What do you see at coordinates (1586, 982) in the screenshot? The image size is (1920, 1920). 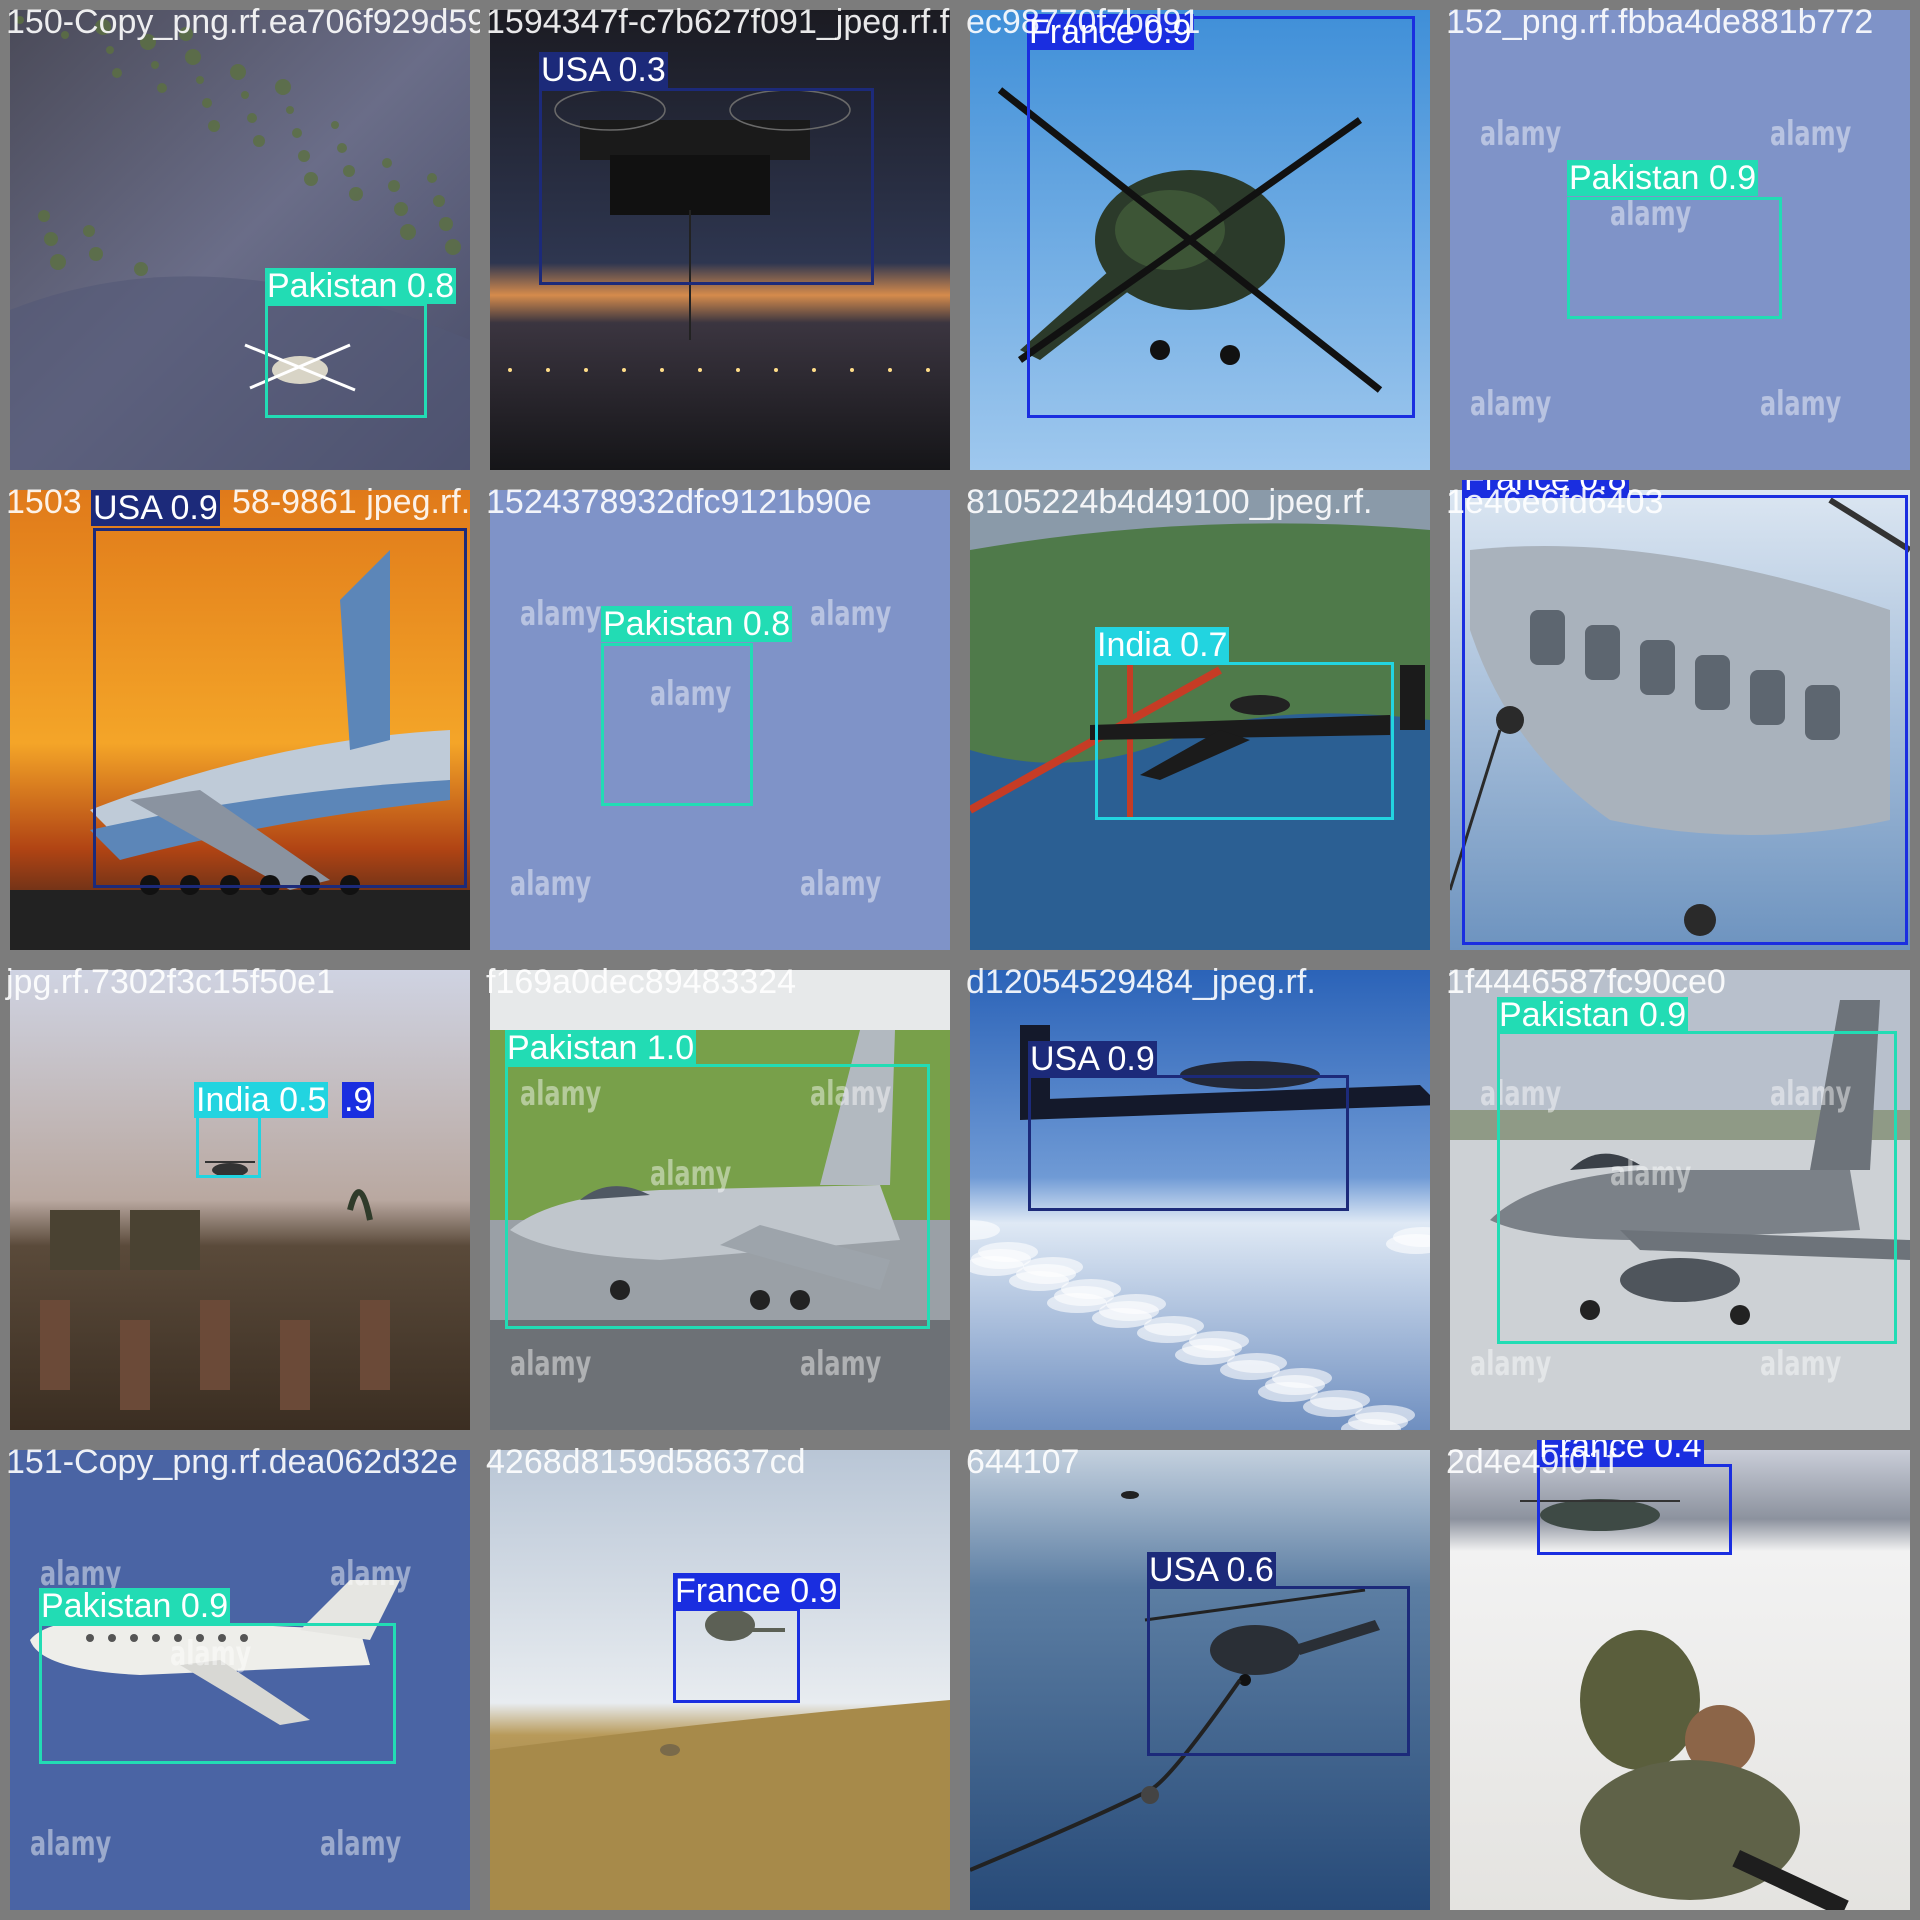 I see `image-filename: 1f4446587fc90ce0` at bounding box center [1586, 982].